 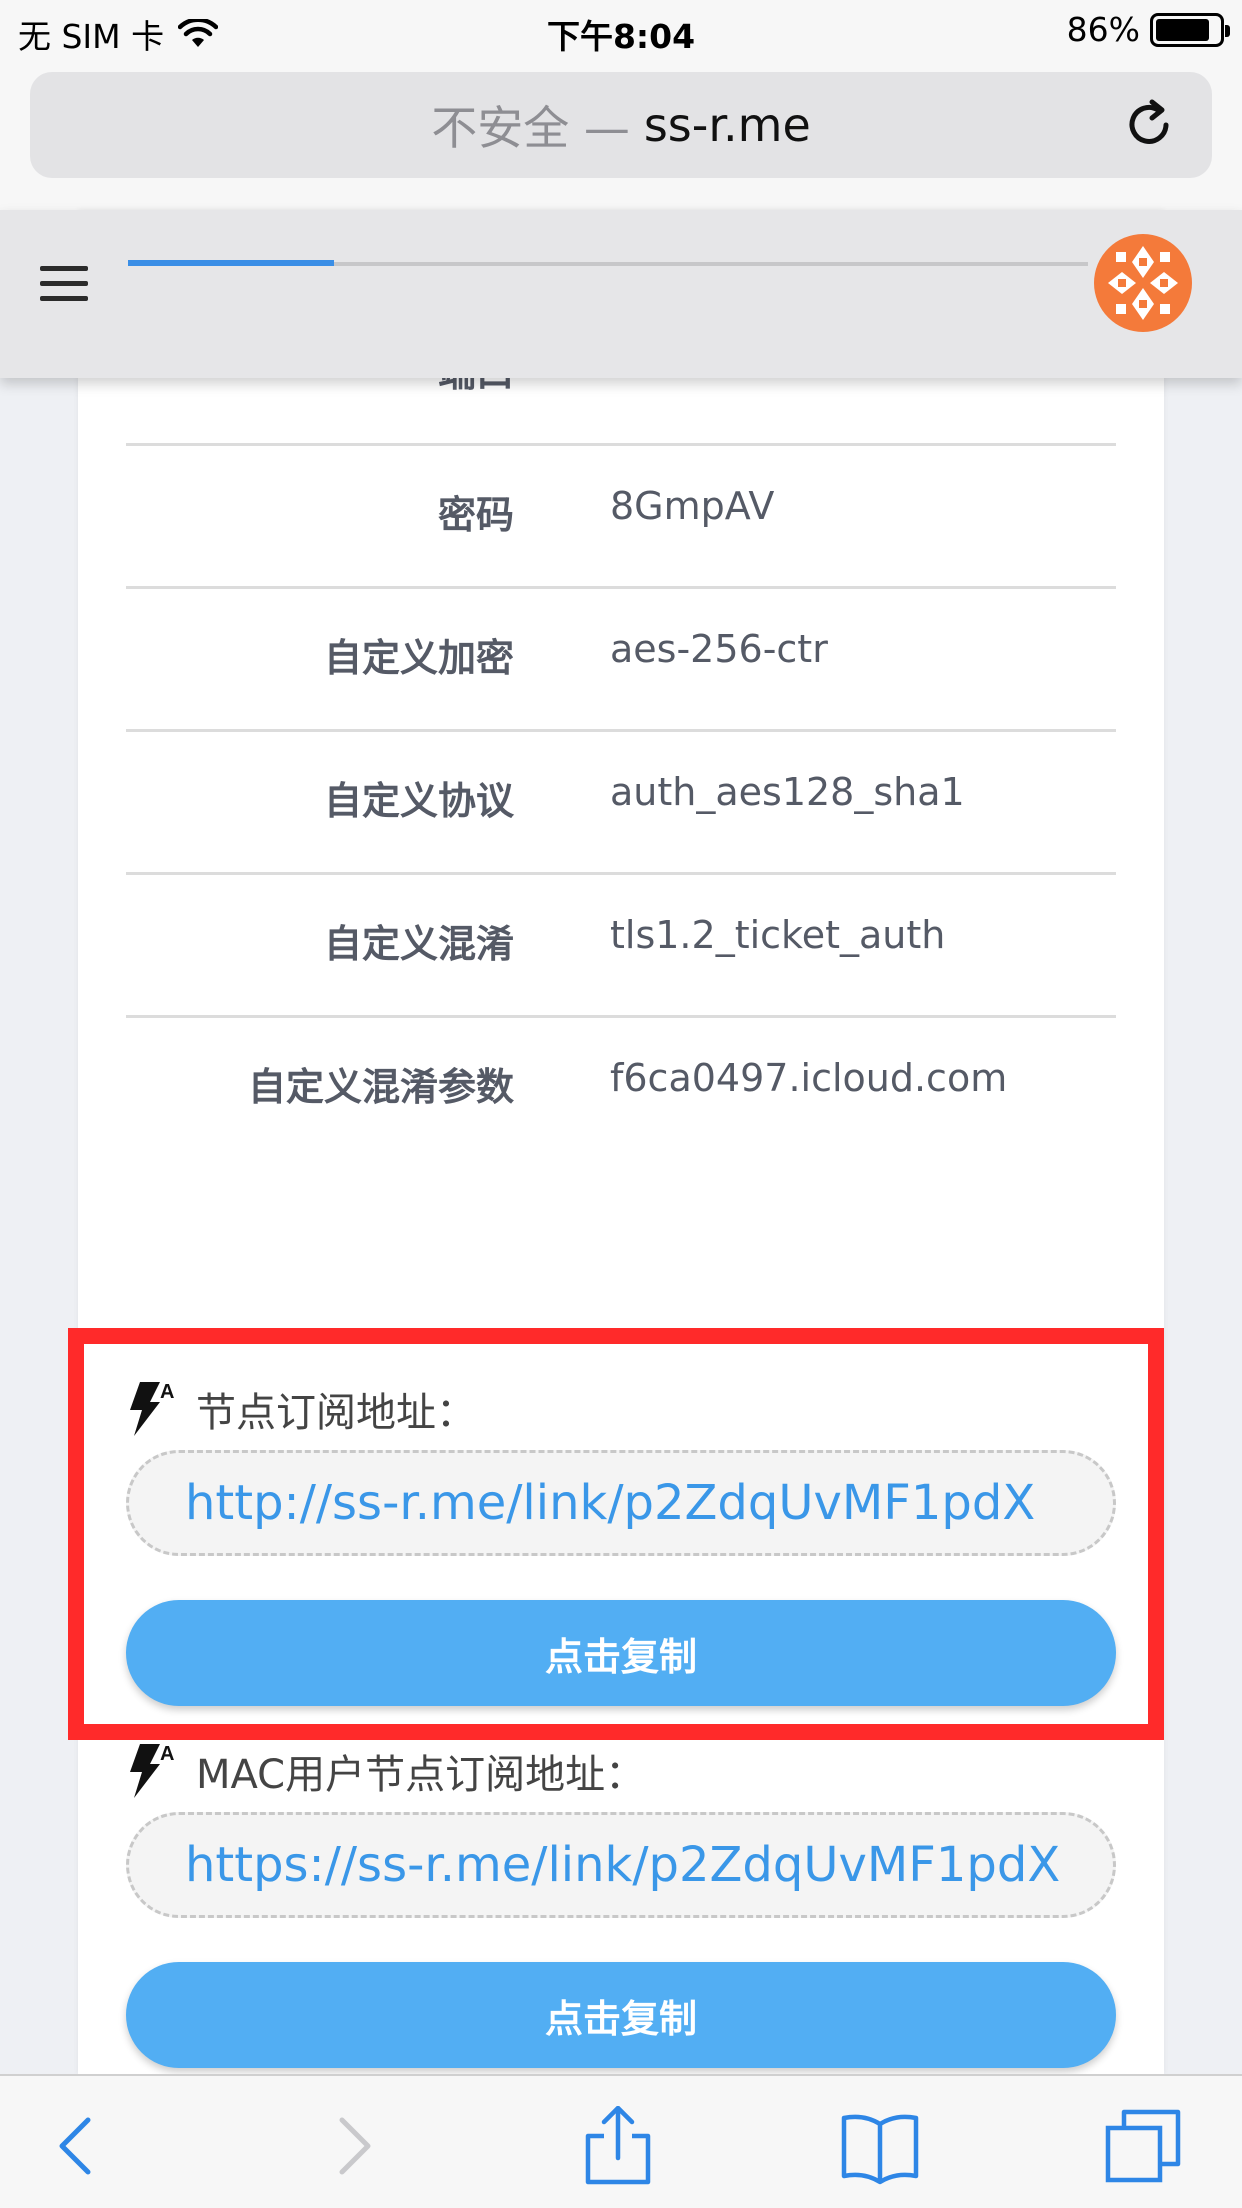 What do you see at coordinates (1144, 2146) in the screenshot?
I see `tabs-icon` at bounding box center [1144, 2146].